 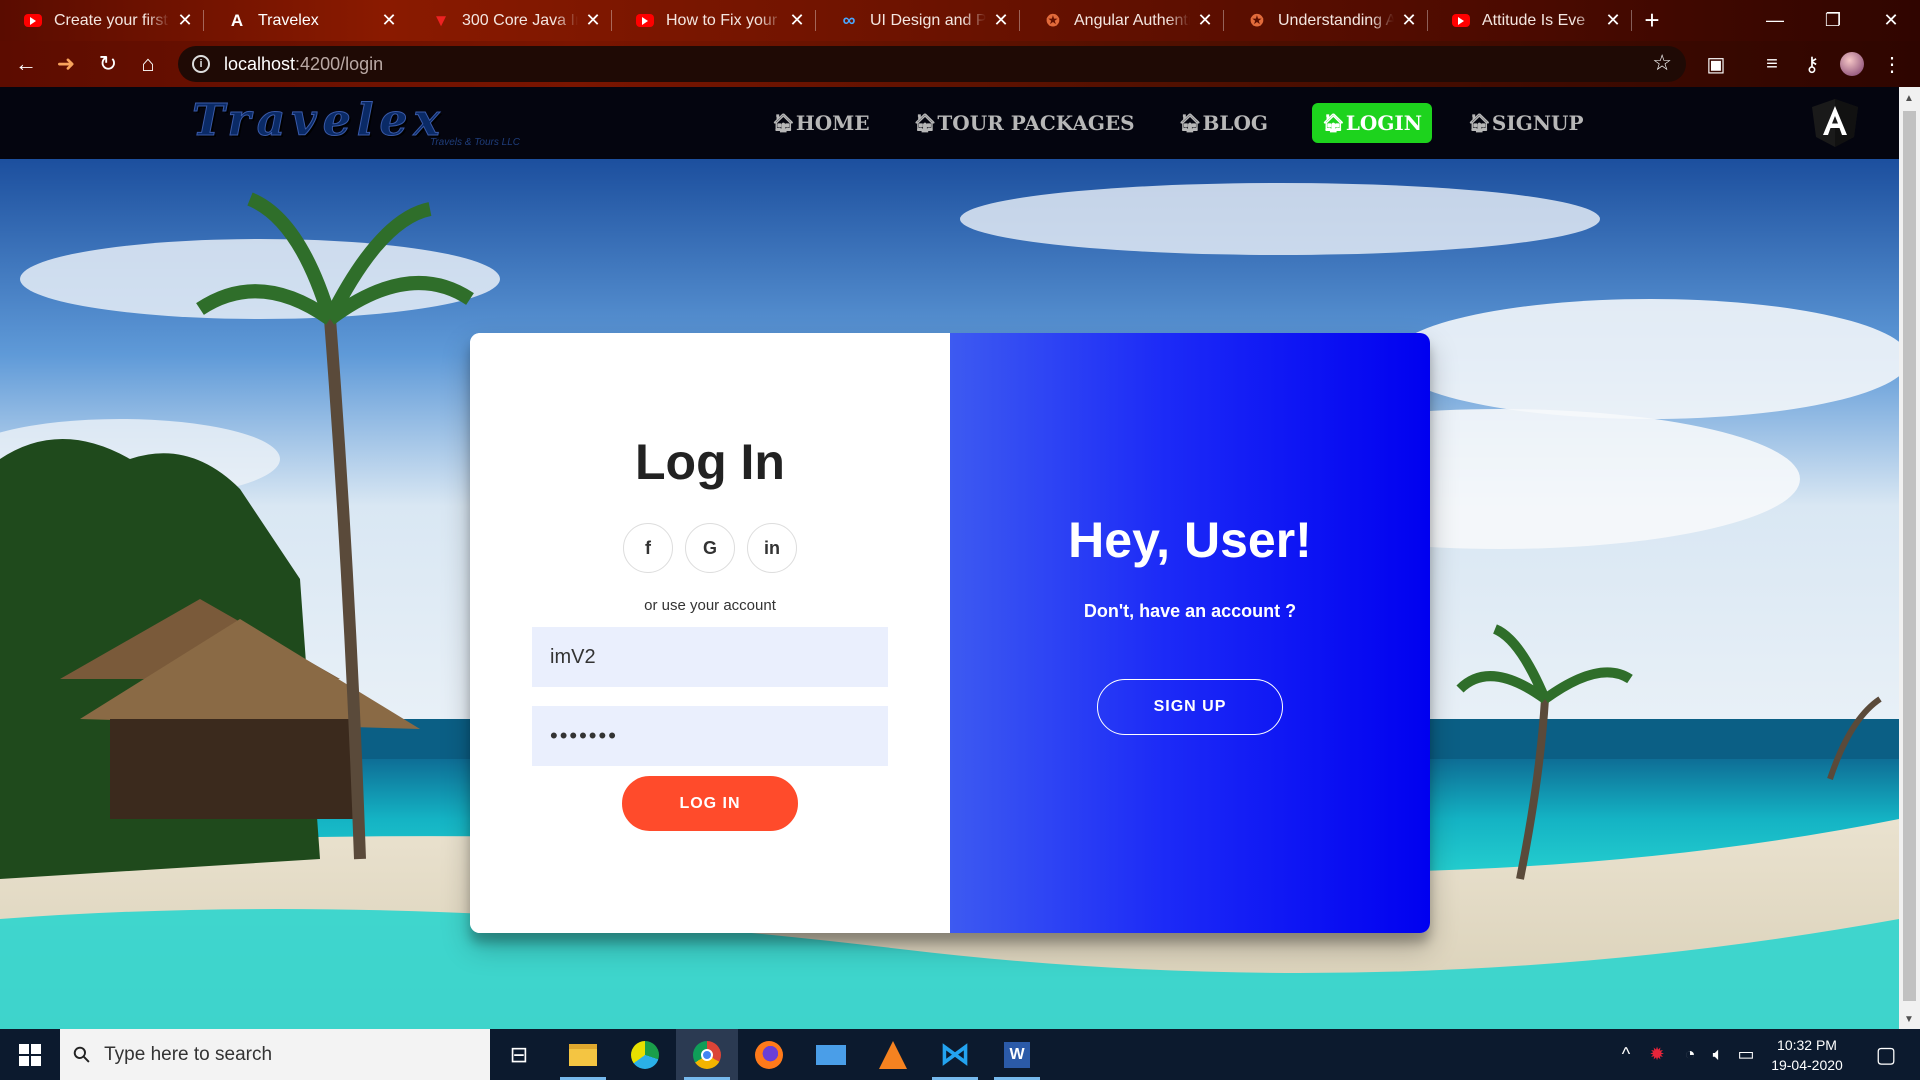 I want to click on tab-title: 300 Core Java Inte, so click(x=520, y=20).